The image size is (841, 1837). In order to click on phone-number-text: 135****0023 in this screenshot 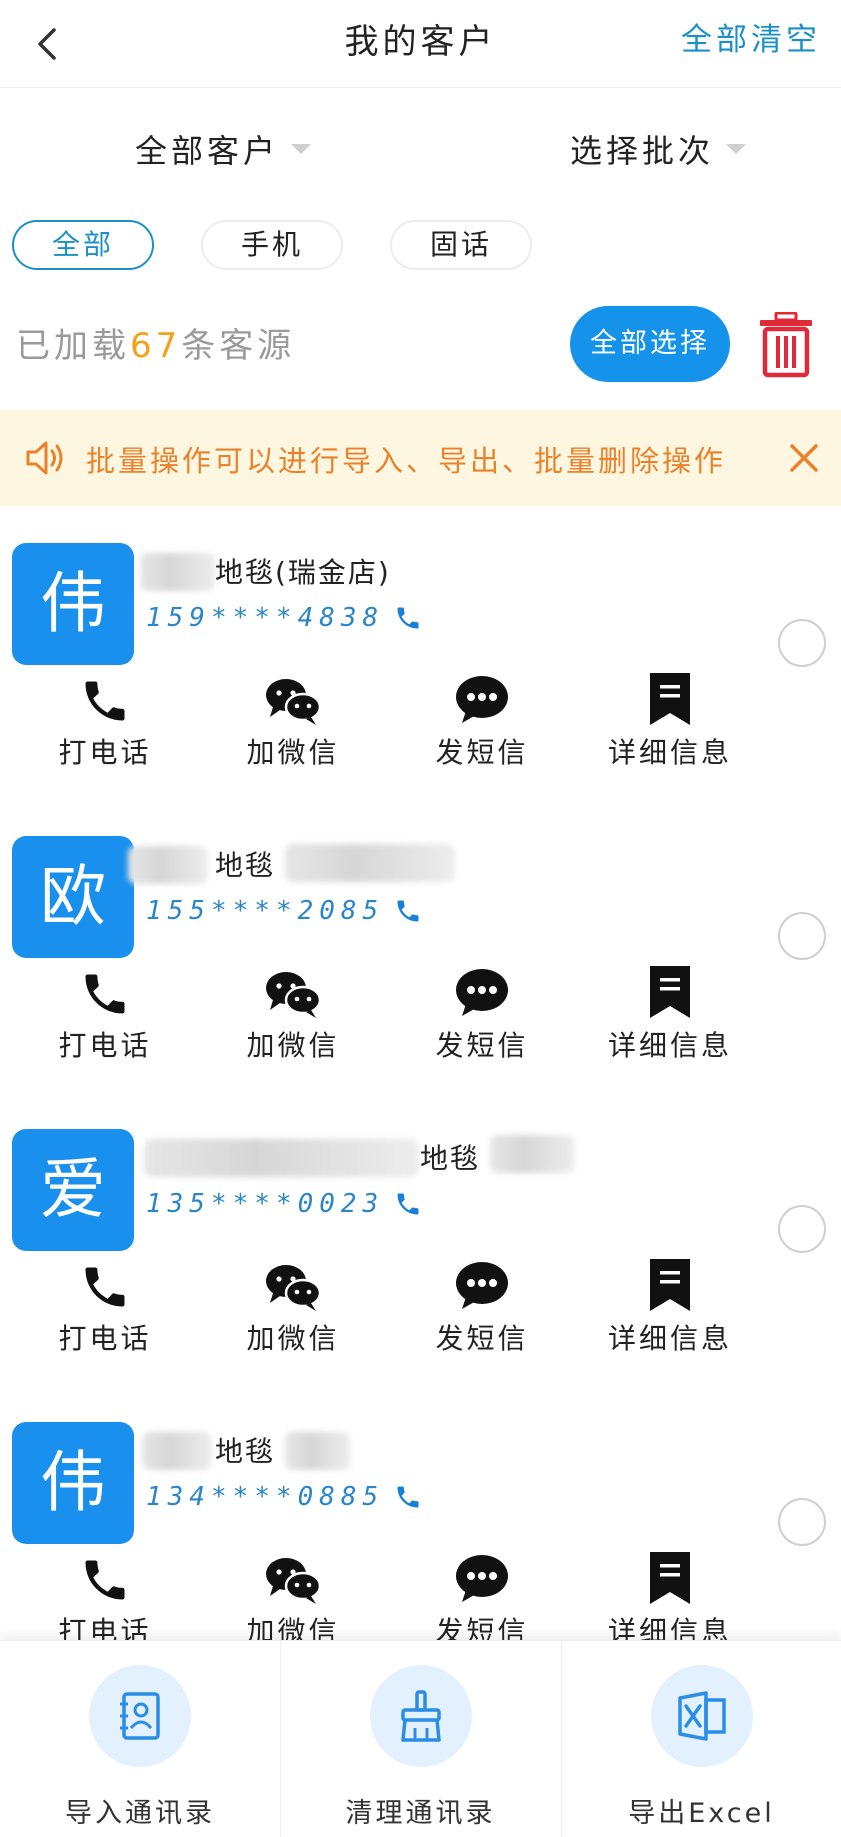, I will do `click(265, 1204)`.